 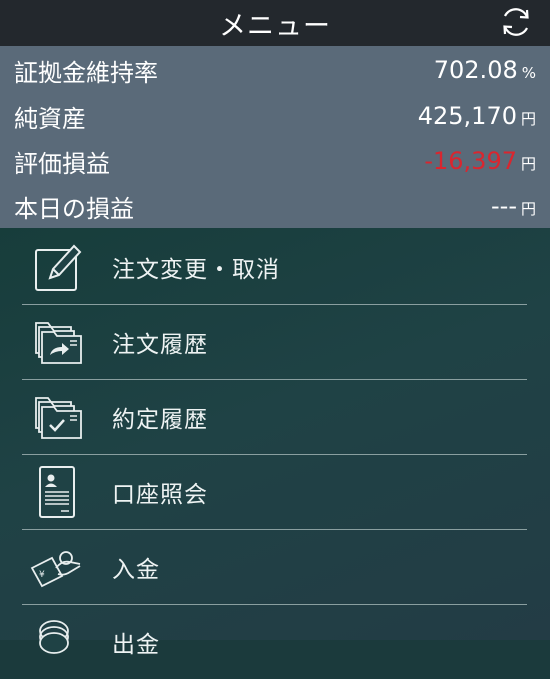 I want to click on app-header: メニュー, so click(x=275, y=23).